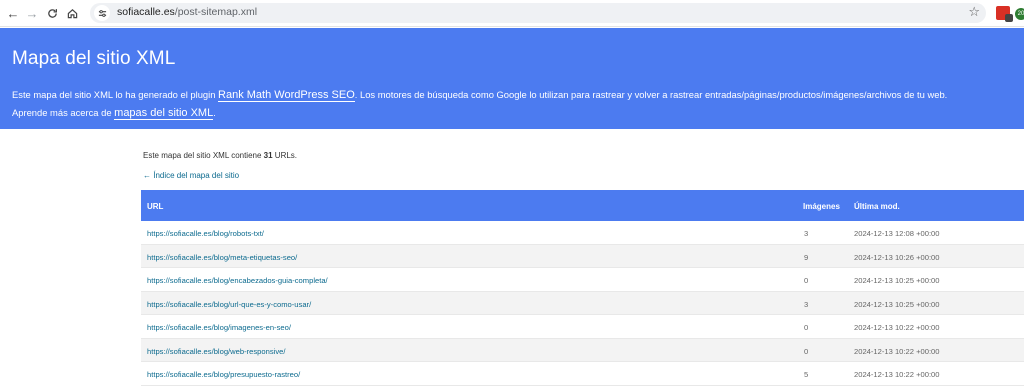  What do you see at coordinates (63, 112) in the screenshot?
I see `desc-text-3: Aprende más acerca de` at bounding box center [63, 112].